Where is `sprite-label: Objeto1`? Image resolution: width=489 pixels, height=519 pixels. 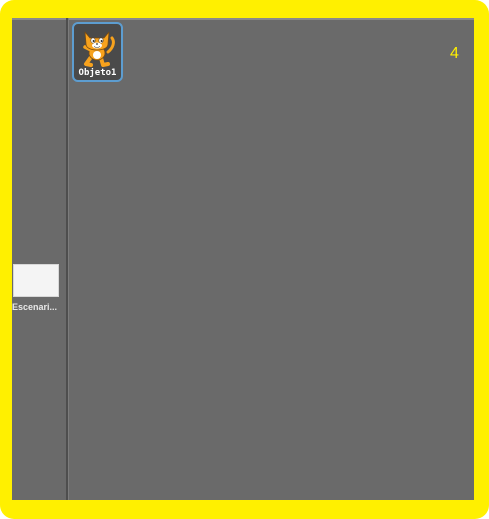 sprite-label: Objeto1 is located at coordinates (97, 73).